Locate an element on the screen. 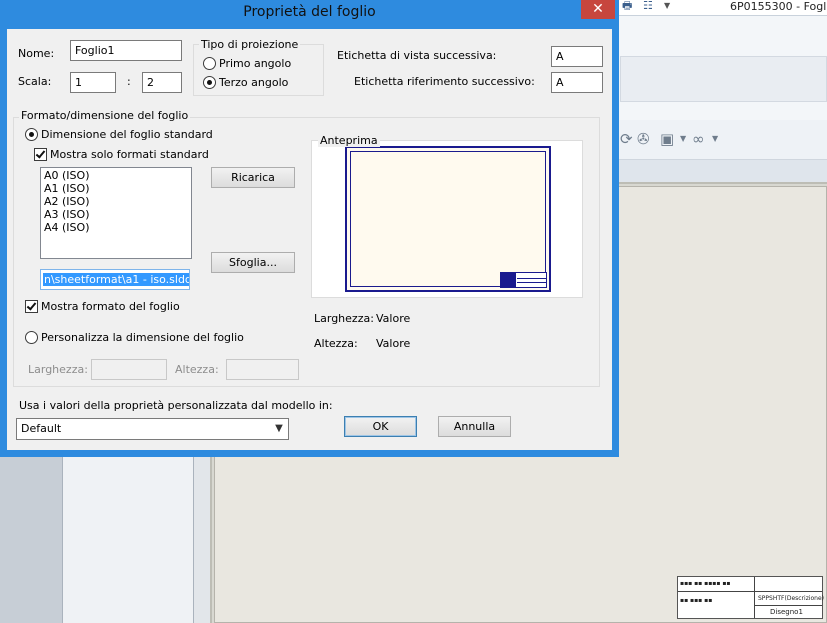 Image resolution: width=827 pixels, height=623 pixels. list-item: A2 (ISO) is located at coordinates (116, 201).